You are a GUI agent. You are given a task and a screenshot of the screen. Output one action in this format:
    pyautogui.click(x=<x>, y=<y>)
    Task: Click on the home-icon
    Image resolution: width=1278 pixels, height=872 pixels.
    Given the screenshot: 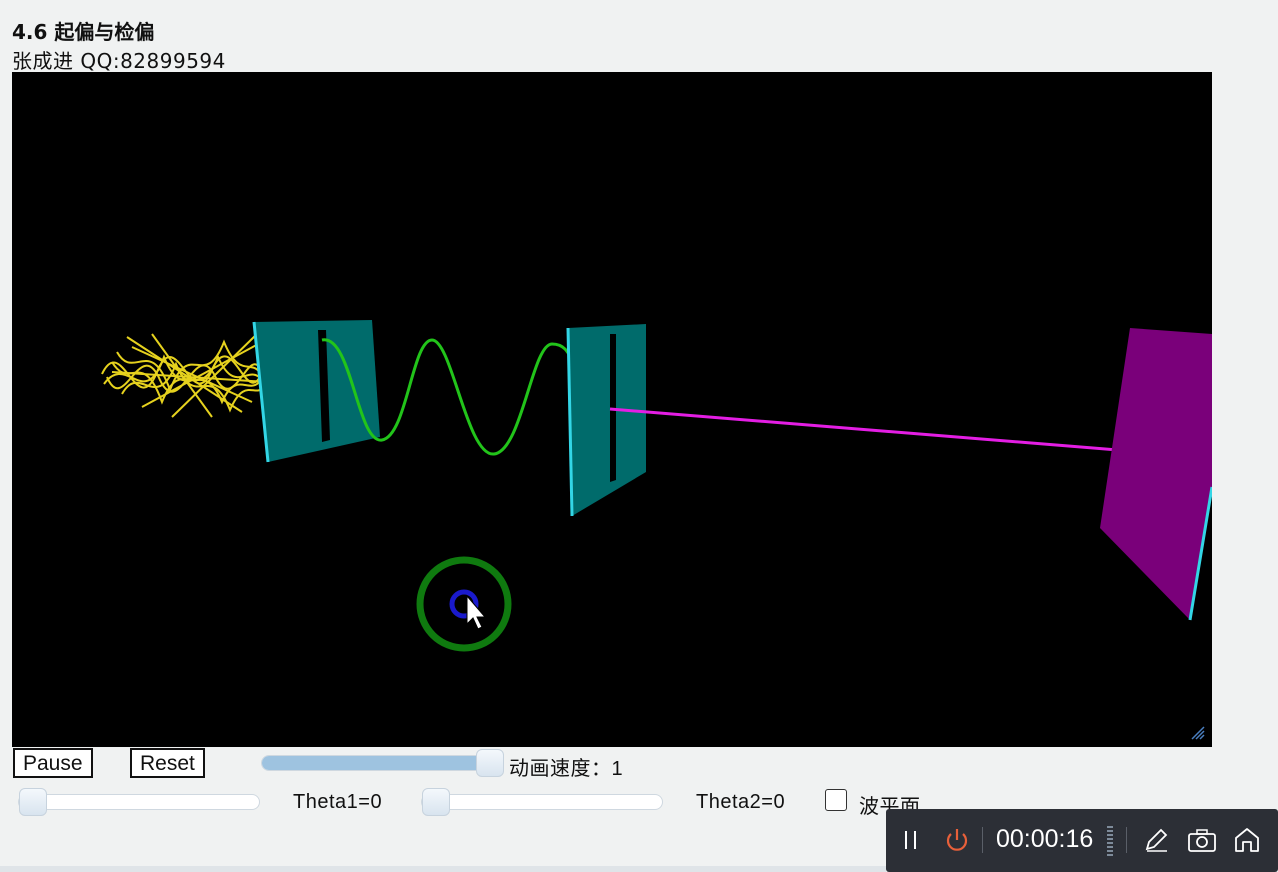 What is the action you would take?
    pyautogui.click(x=1247, y=840)
    